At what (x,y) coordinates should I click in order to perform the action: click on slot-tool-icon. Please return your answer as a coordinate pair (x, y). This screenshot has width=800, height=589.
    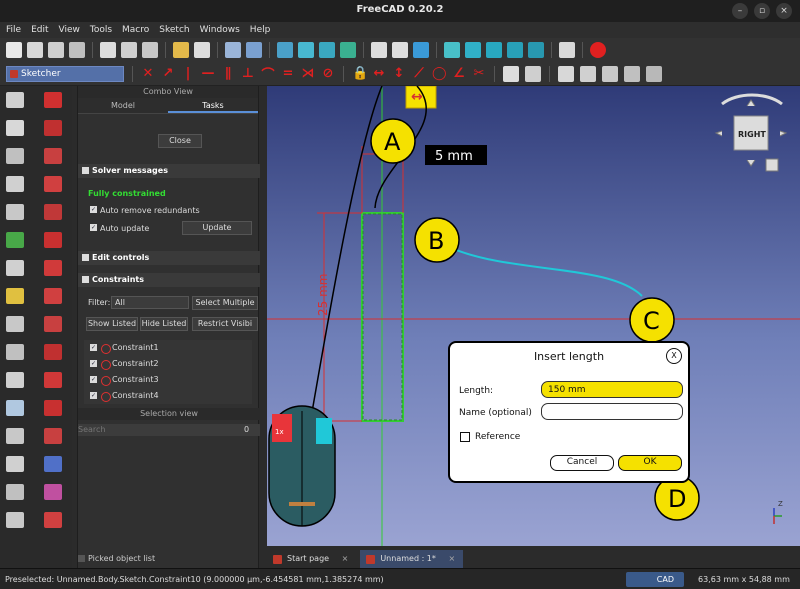
    Looking at the image, I should click on (53, 352).